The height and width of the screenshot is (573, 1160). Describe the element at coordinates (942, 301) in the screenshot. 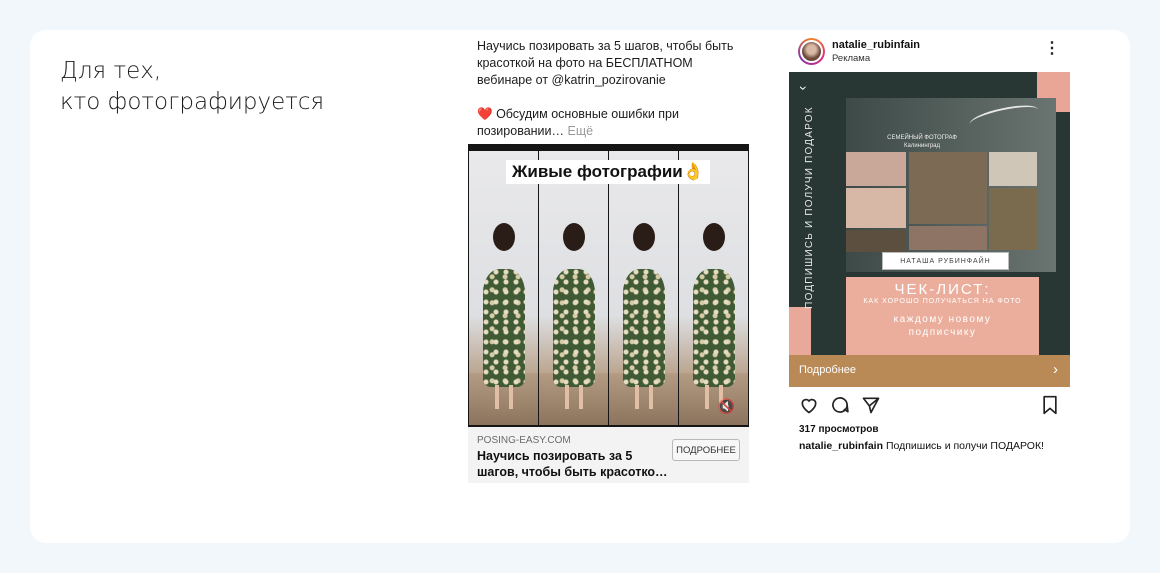

I see `checklist-subtitle: КАК ХОРОШО ПОЛУЧАТЬСЯ НА ФОТО` at that location.